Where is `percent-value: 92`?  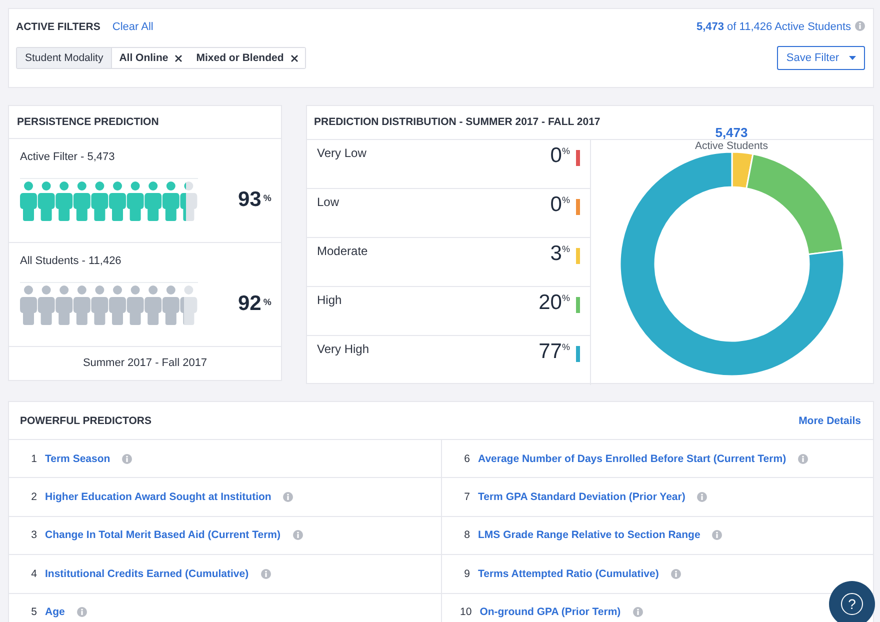 percent-value: 92 is located at coordinates (250, 304).